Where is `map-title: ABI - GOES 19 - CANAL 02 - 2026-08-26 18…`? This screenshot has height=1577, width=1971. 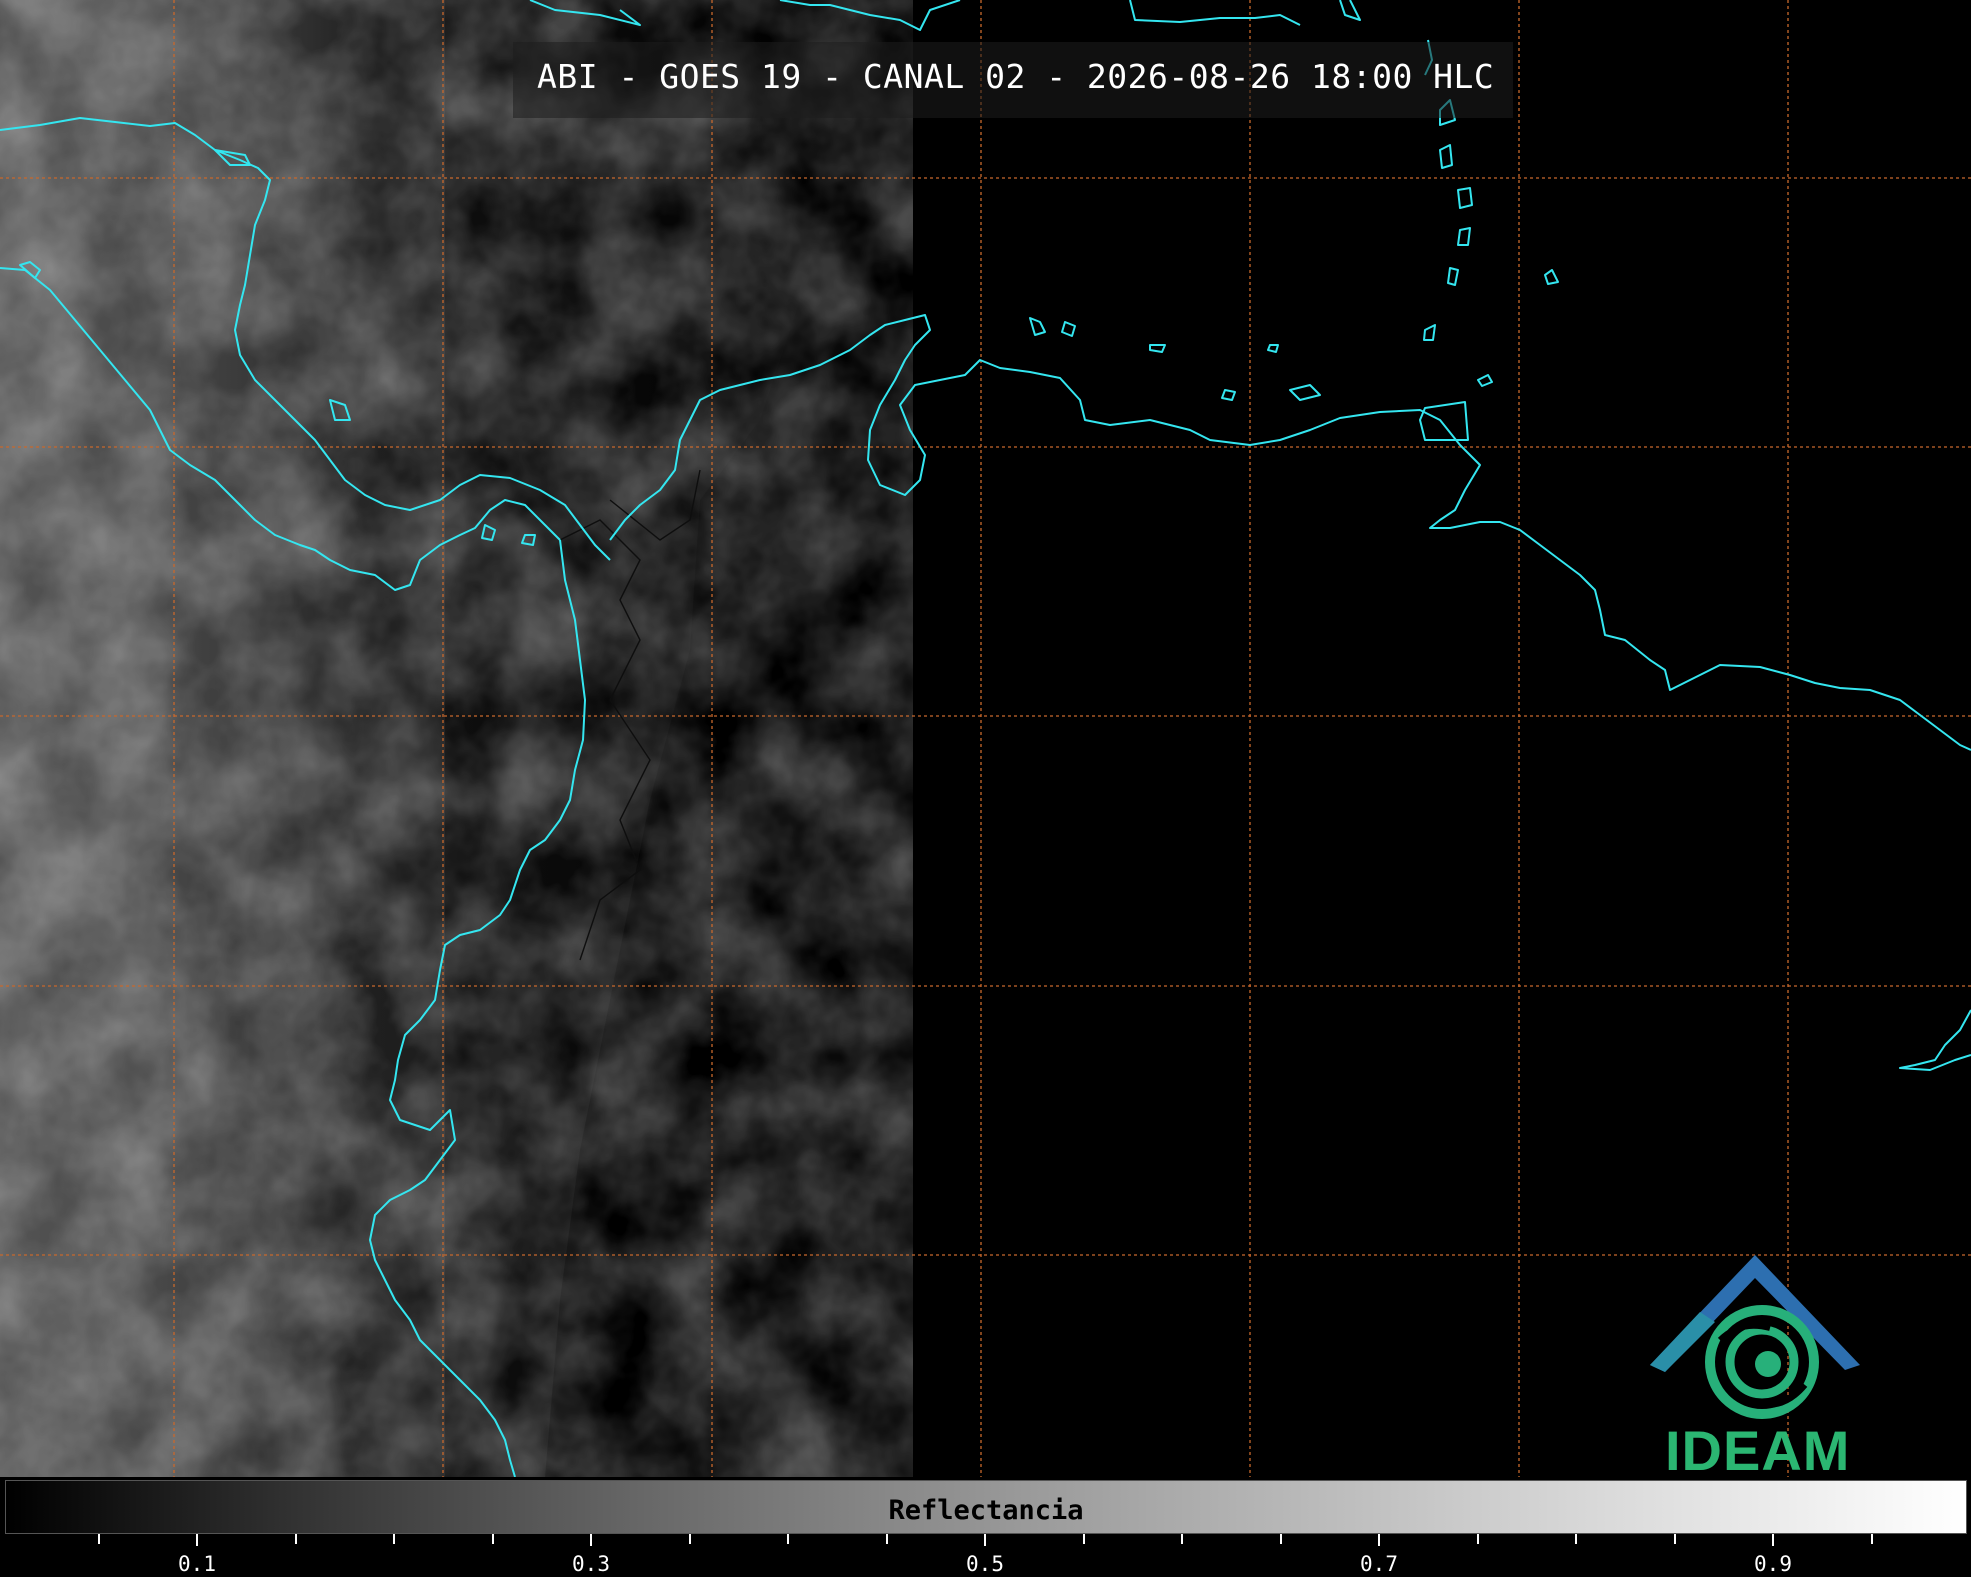
map-title: ABI - GOES 19 - CANAL 02 - 2026-08-26 18… is located at coordinates (1016, 76).